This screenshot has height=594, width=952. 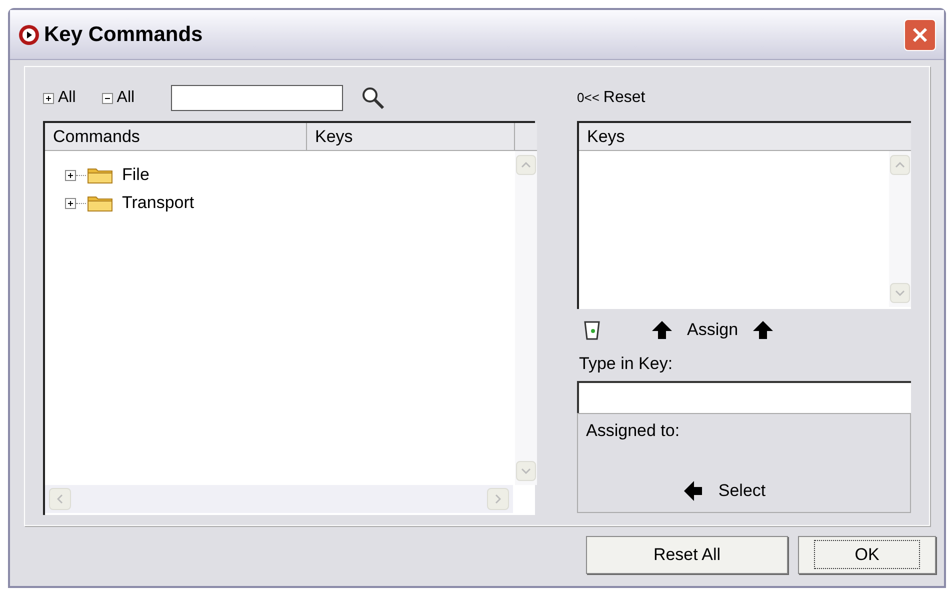 What do you see at coordinates (712, 330) in the screenshot?
I see `assign-button: Assign` at bounding box center [712, 330].